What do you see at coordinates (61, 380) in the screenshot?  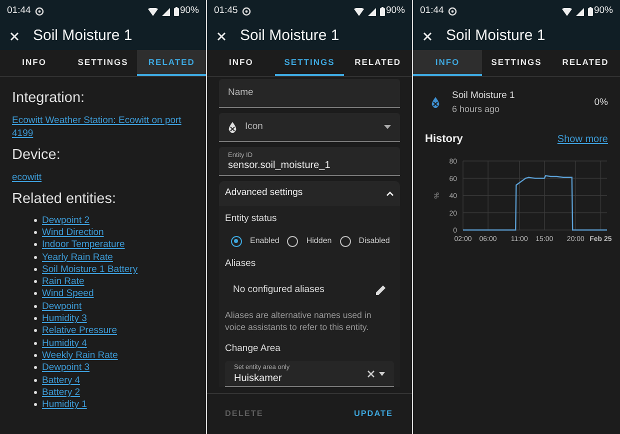 I see `entity-link: Battery 4` at bounding box center [61, 380].